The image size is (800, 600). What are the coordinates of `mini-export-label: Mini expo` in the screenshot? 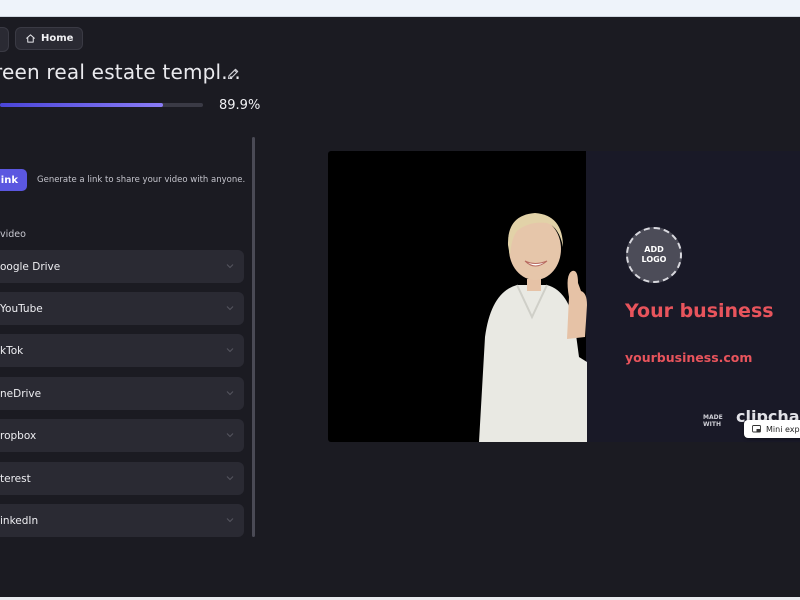 It's located at (783, 429).